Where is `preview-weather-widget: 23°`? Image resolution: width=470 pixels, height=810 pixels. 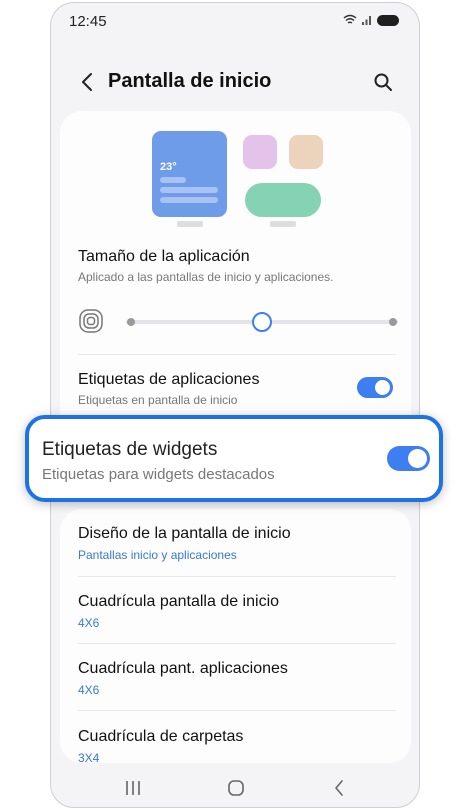
preview-weather-widget: 23° is located at coordinates (189, 174).